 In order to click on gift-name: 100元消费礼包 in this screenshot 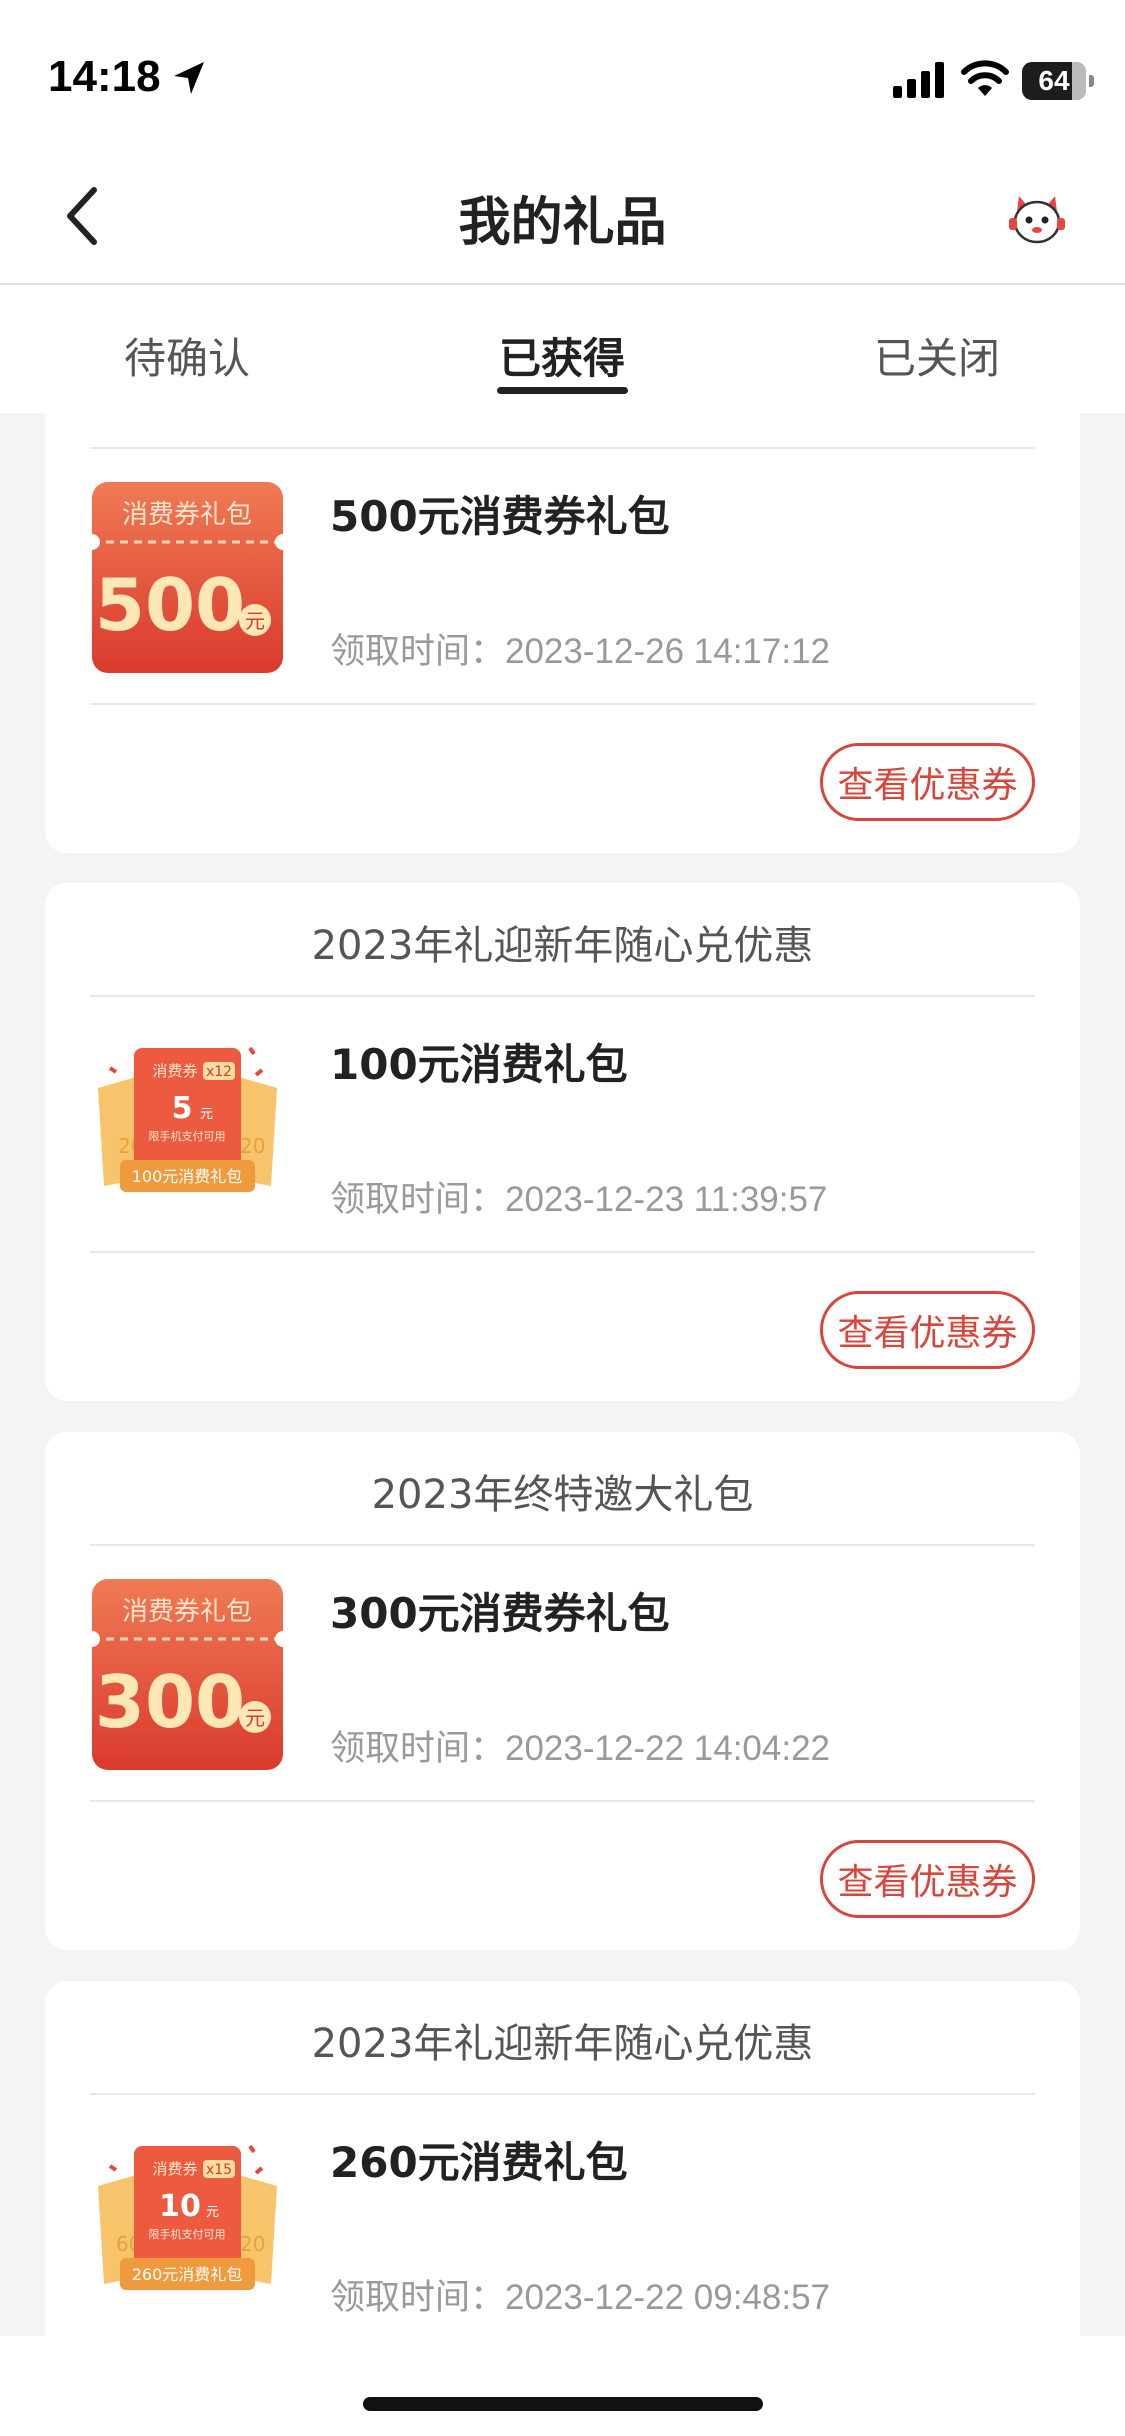, I will do `click(479, 1064)`.